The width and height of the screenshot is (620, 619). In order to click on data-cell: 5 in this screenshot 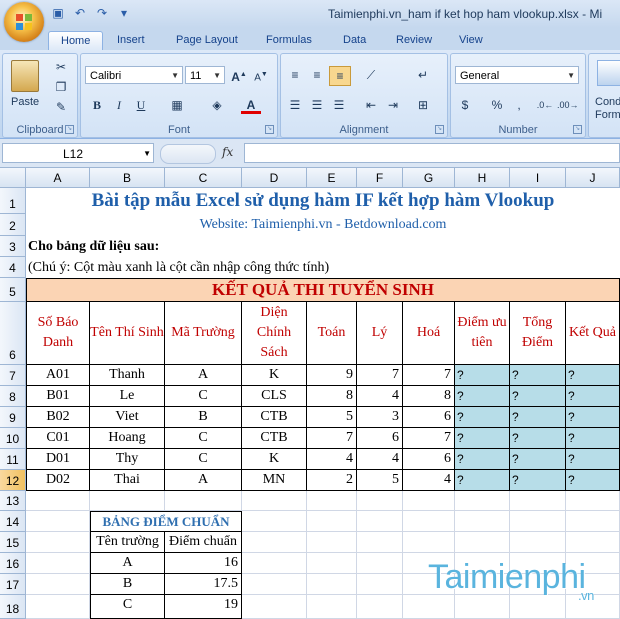, I will do `click(380, 480)`.